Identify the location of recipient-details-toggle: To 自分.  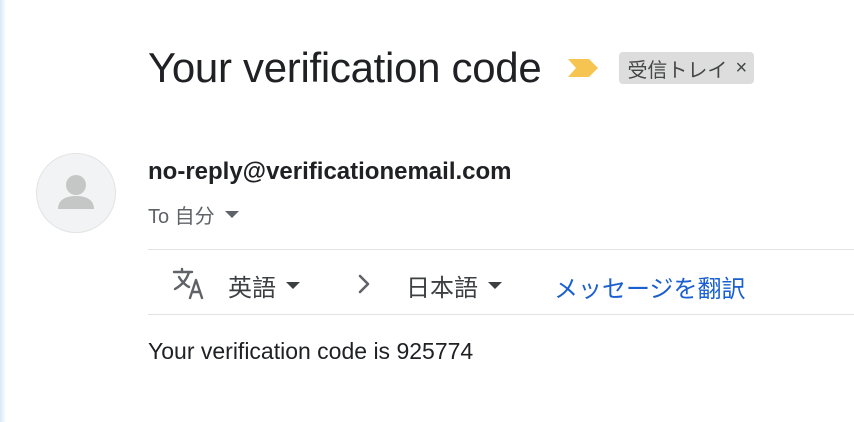
(193, 214).